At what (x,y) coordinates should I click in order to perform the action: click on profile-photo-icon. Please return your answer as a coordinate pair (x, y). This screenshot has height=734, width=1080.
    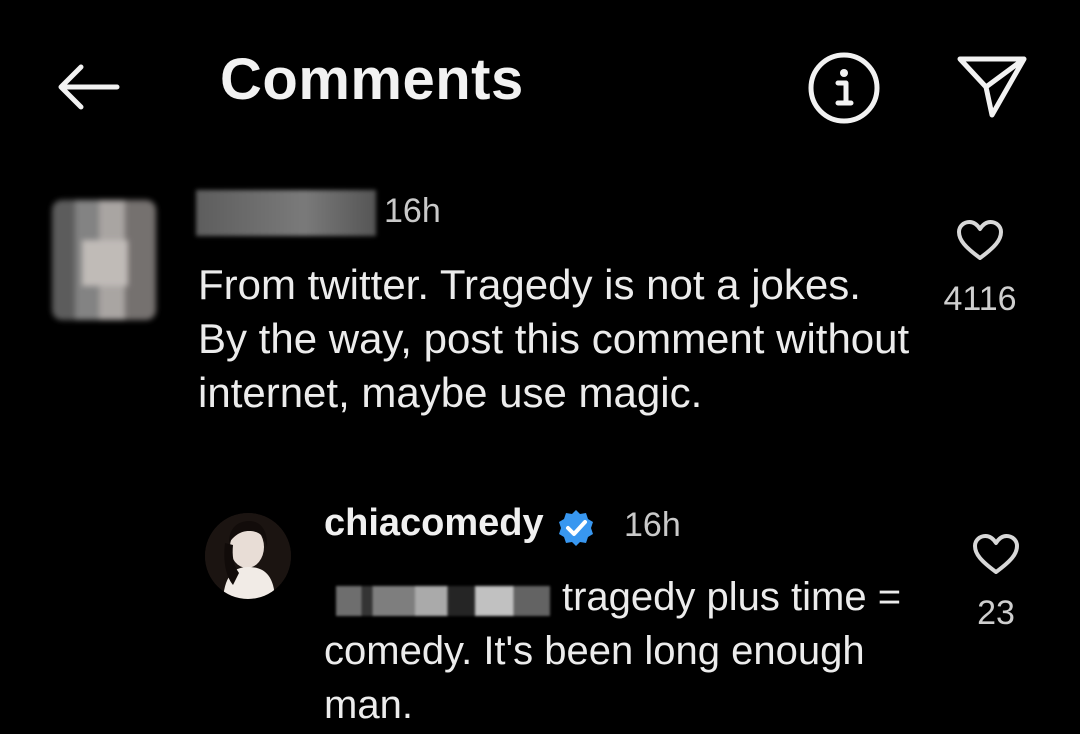
    Looking at the image, I should click on (248, 556).